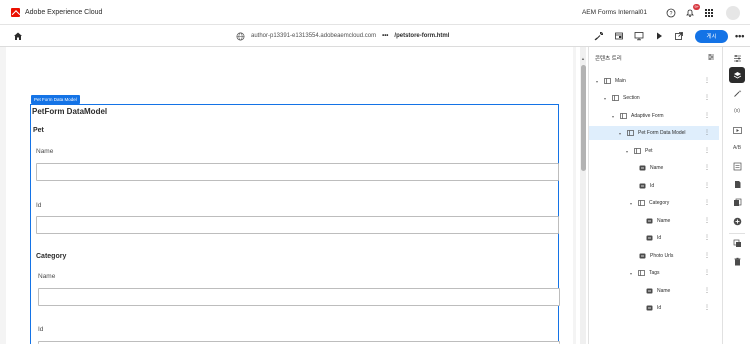  Describe the element at coordinates (297, 172) in the screenshot. I see `name-input` at that location.